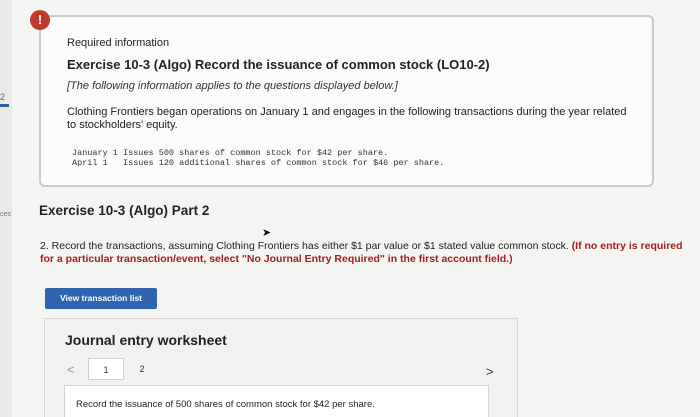 The width and height of the screenshot is (700, 417). I want to click on worksheet-pagination: 1 2, so click(124, 369).